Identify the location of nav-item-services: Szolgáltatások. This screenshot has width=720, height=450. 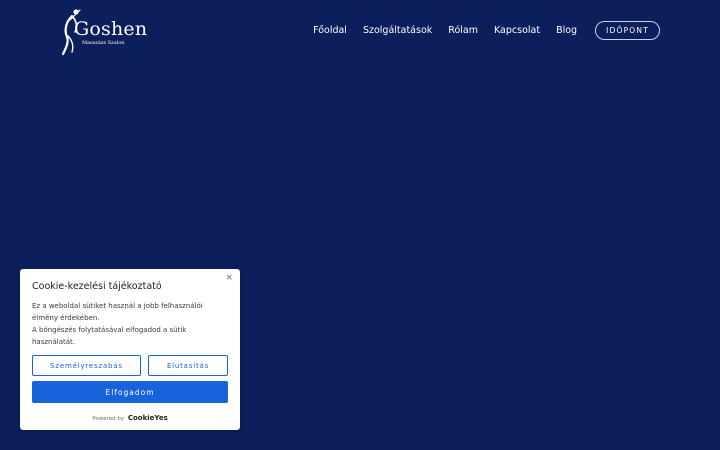
(397, 30).